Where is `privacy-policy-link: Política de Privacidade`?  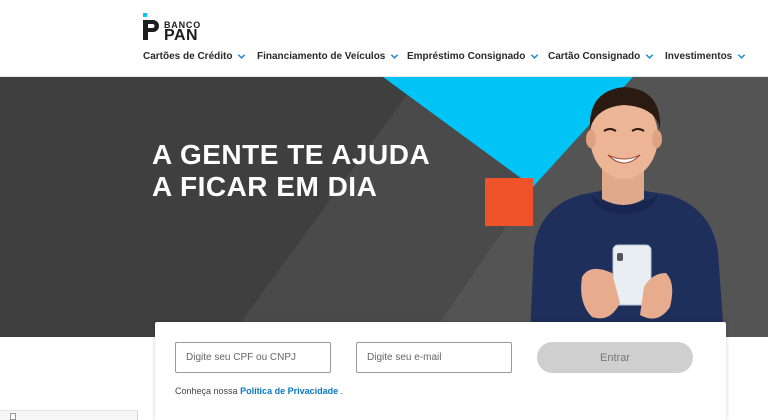 privacy-policy-link: Política de Privacidade is located at coordinates (289, 391).